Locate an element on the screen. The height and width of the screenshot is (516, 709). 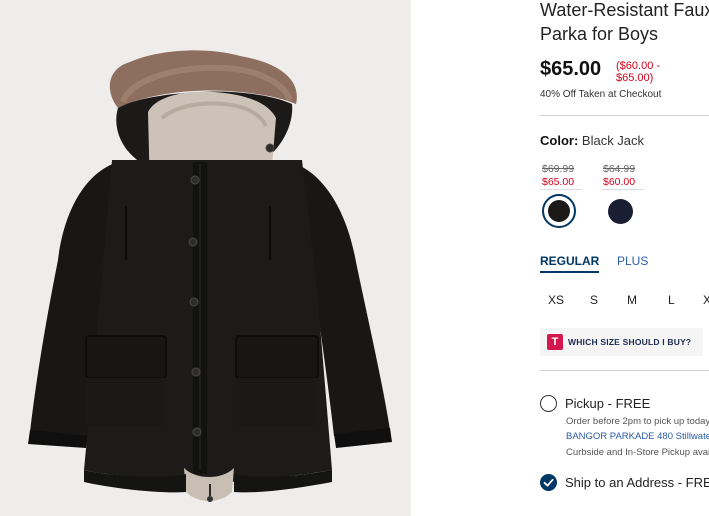
tab-plus: PLUS is located at coordinates (632, 261).